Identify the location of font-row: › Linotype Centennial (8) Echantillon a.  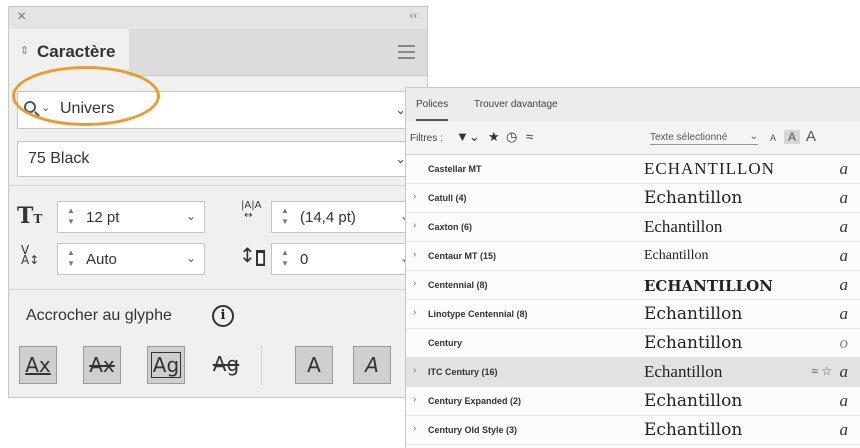
(633, 314).